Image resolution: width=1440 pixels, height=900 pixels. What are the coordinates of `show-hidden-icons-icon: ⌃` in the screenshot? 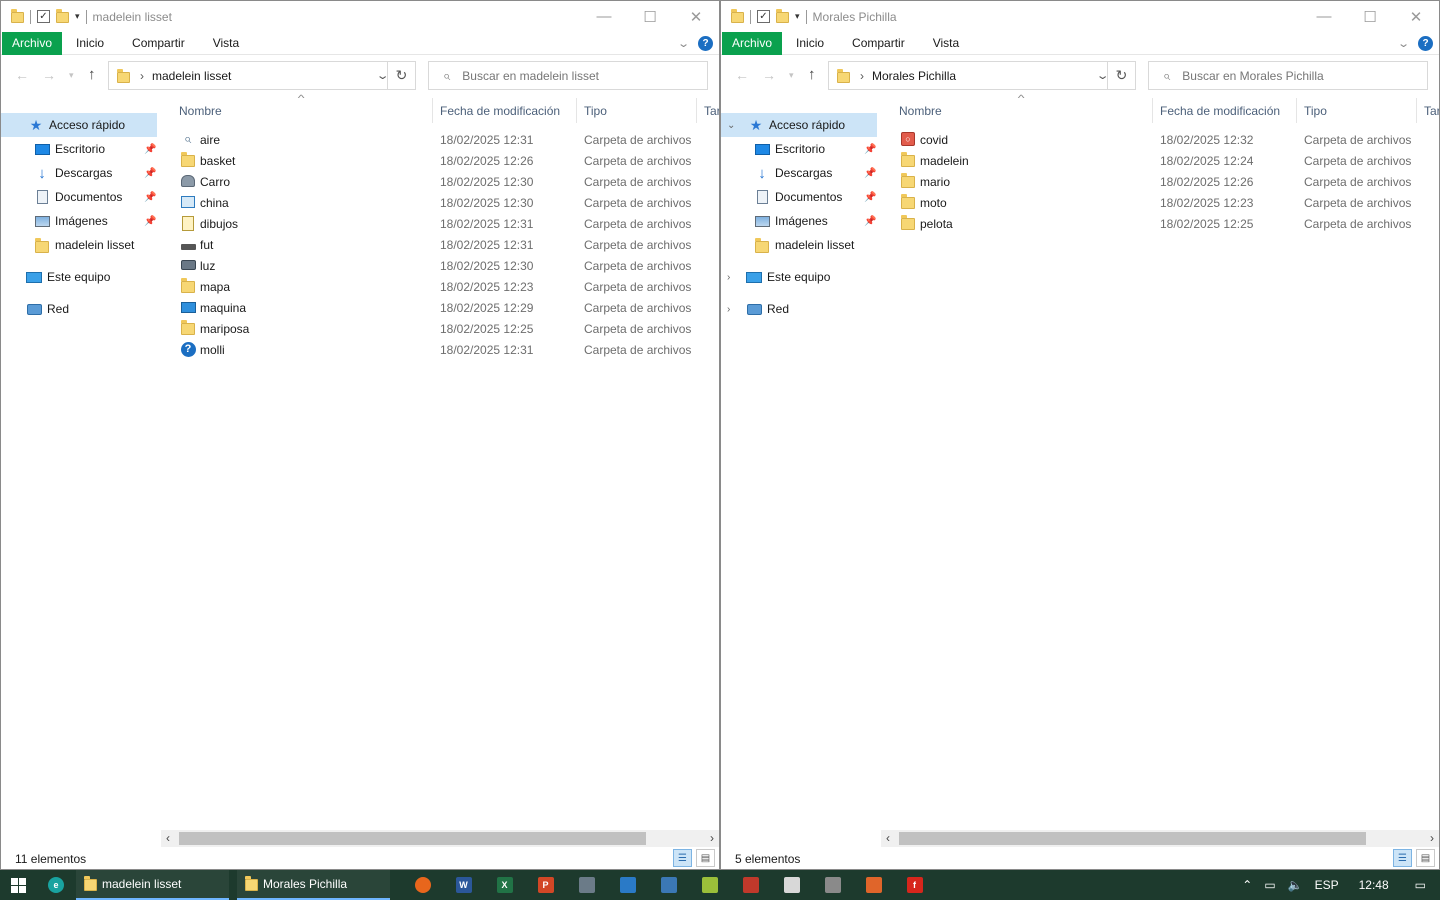 It's located at (1247, 885).